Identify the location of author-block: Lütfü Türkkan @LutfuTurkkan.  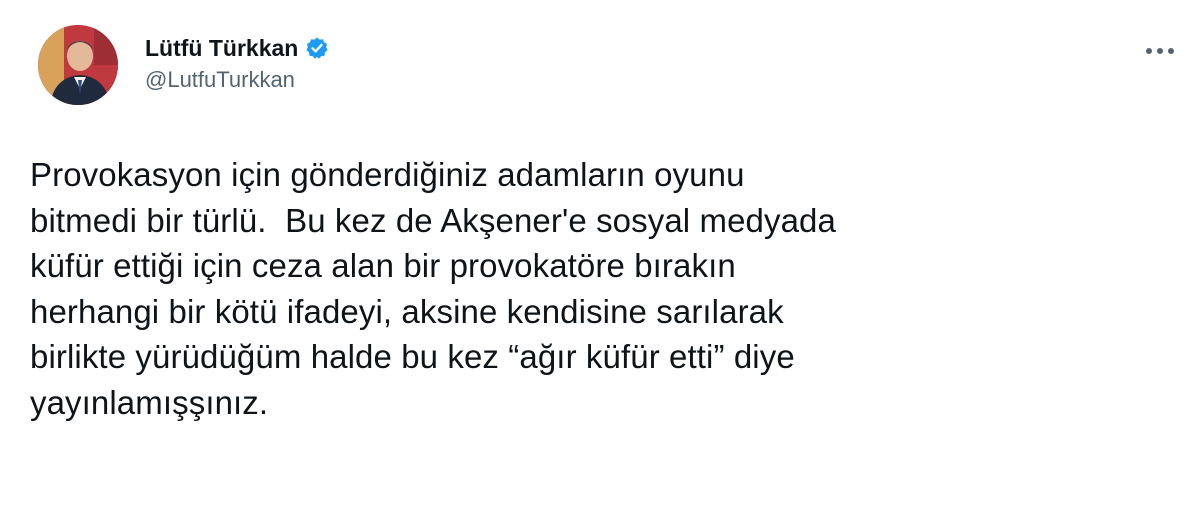
(237, 63).